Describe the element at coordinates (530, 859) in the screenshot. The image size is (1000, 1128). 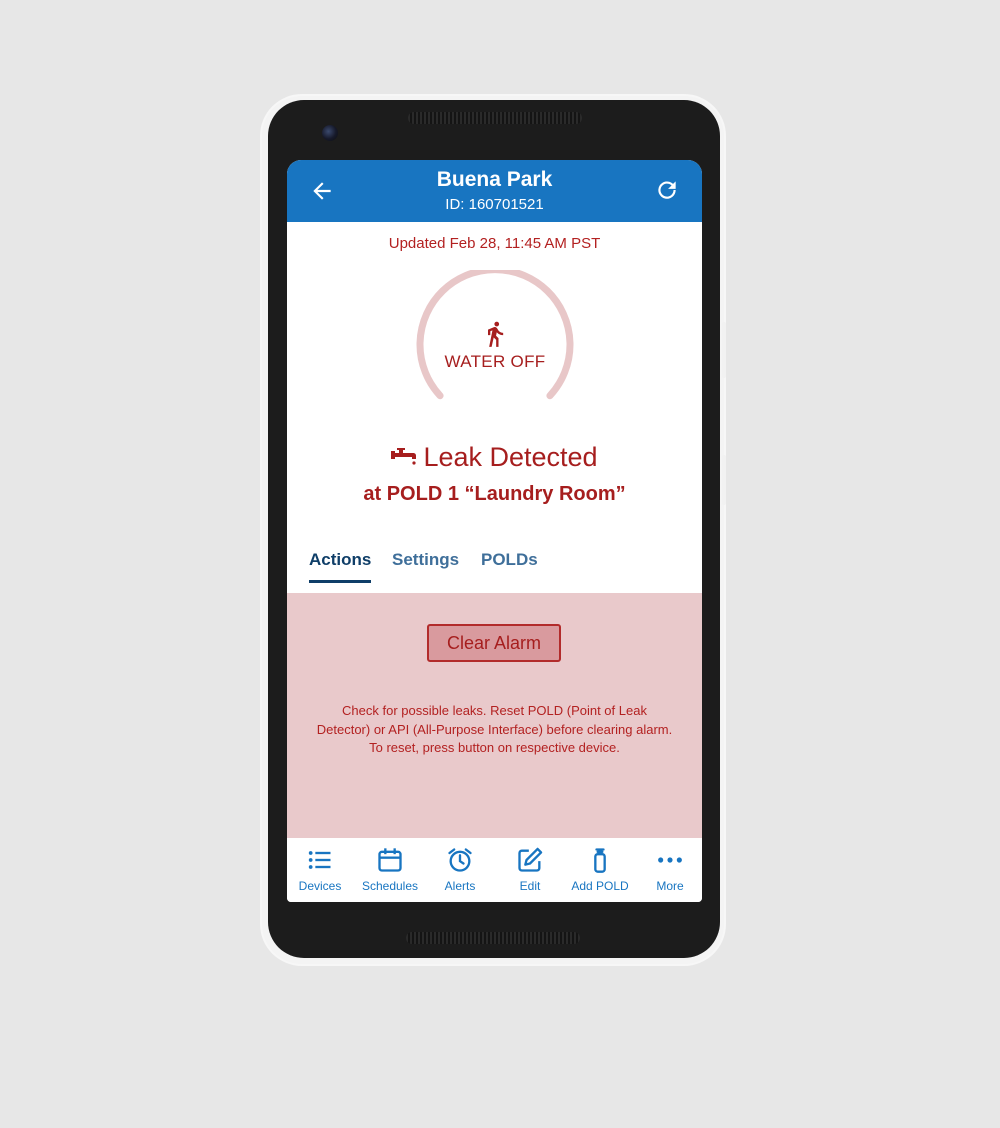
I see `edit-icon` at that location.